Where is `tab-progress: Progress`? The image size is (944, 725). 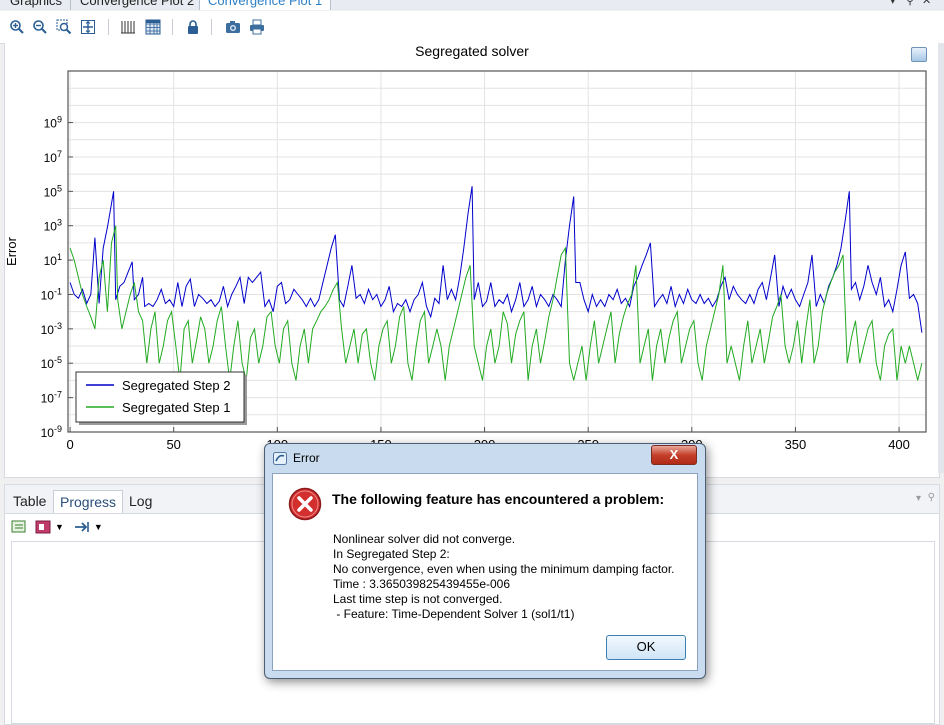
tab-progress: Progress is located at coordinates (88, 501).